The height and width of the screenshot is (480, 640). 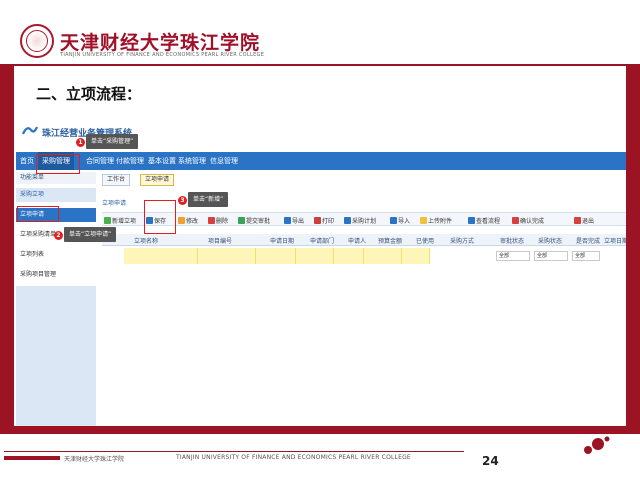 What do you see at coordinates (80, 142) in the screenshot?
I see `step-badge: 1` at bounding box center [80, 142].